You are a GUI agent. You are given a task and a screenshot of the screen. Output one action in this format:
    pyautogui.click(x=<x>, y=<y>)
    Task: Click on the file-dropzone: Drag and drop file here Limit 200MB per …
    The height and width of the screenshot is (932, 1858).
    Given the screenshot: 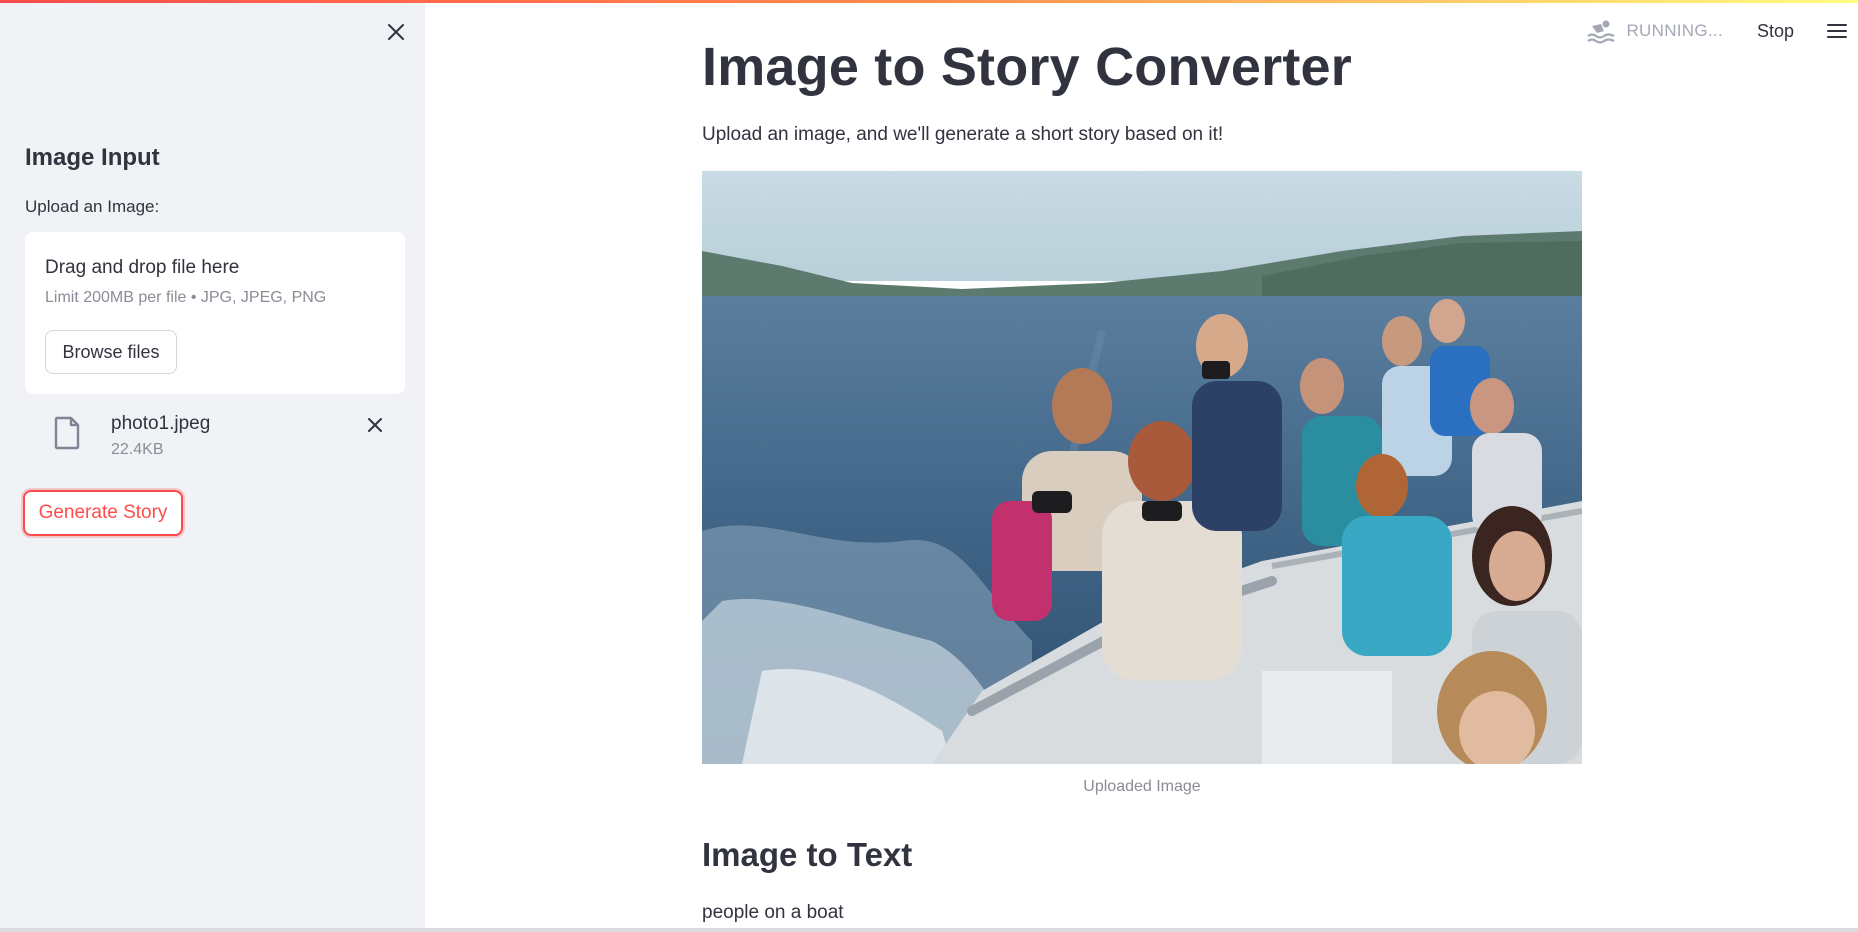 What is the action you would take?
    pyautogui.click(x=215, y=313)
    